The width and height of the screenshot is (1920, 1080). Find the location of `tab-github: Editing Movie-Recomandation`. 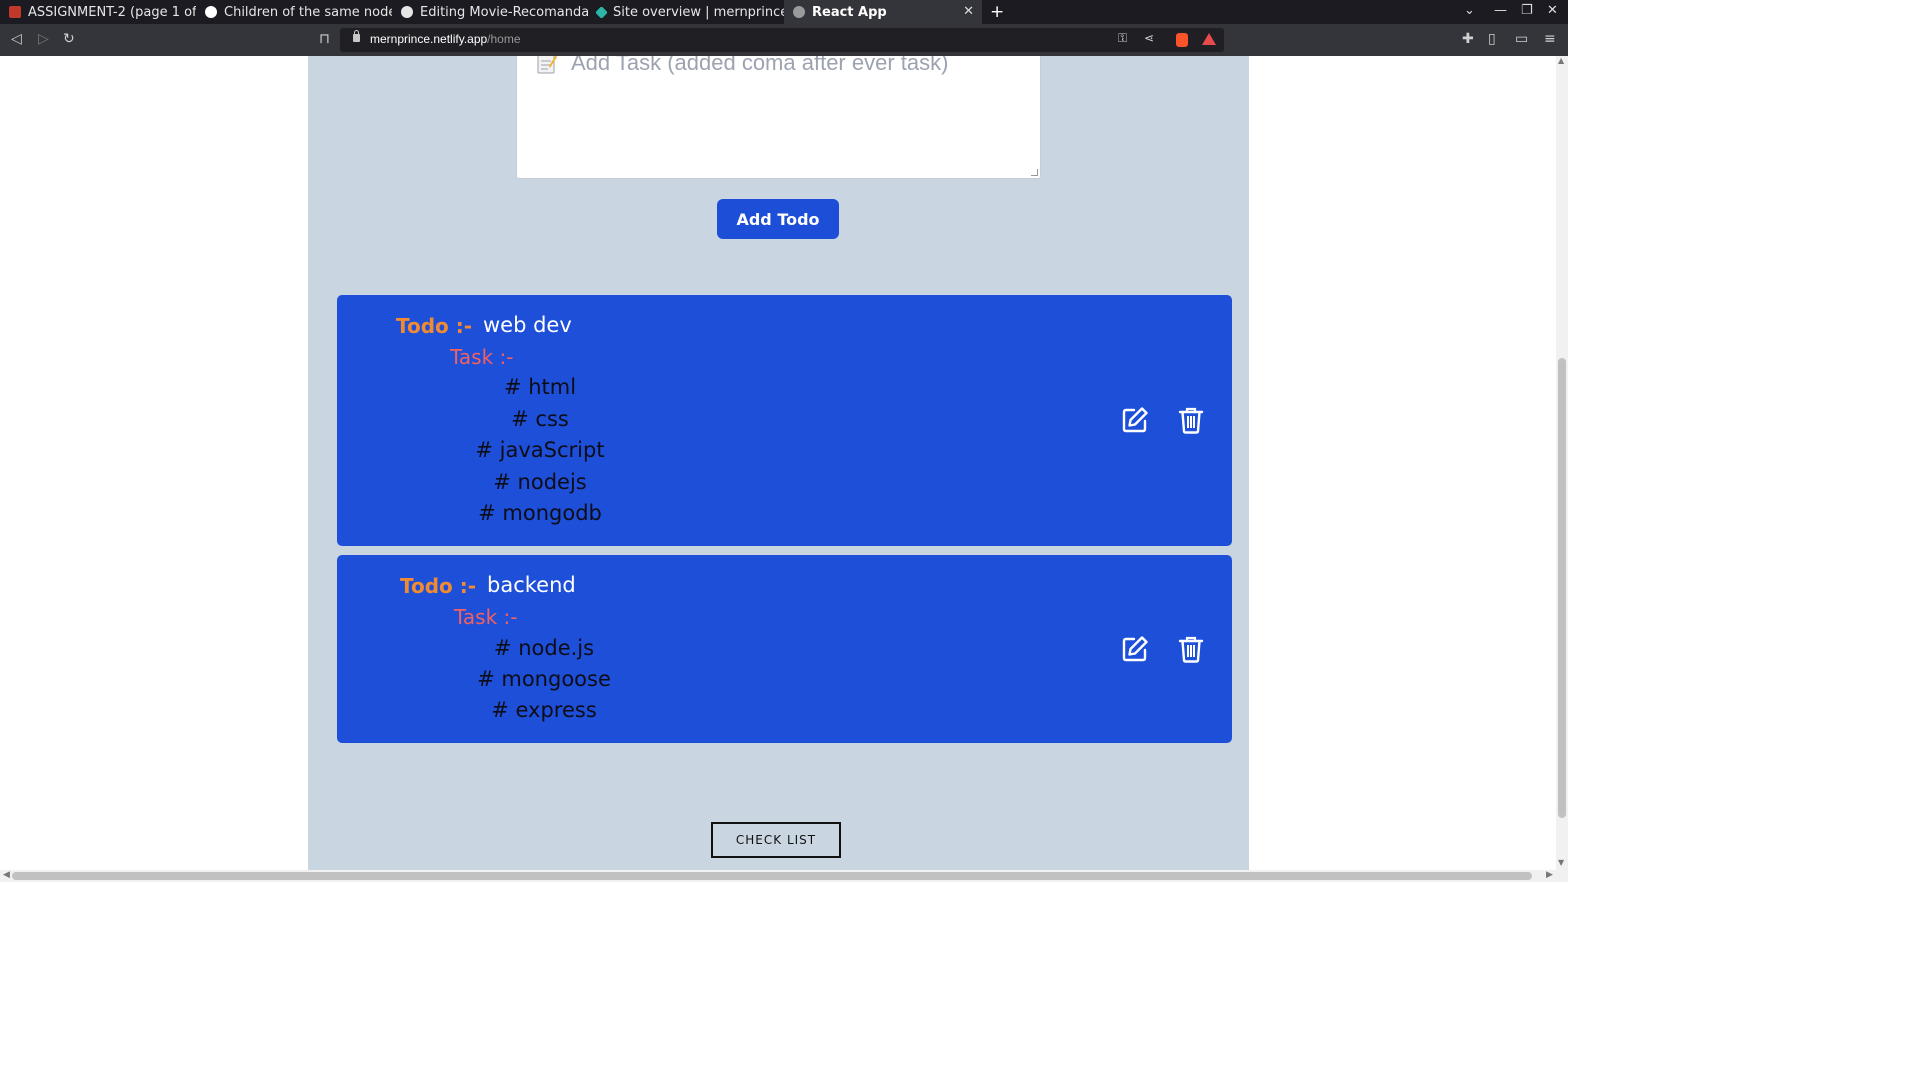

tab-github: Editing Movie-Recomandation is located at coordinates (490, 12).